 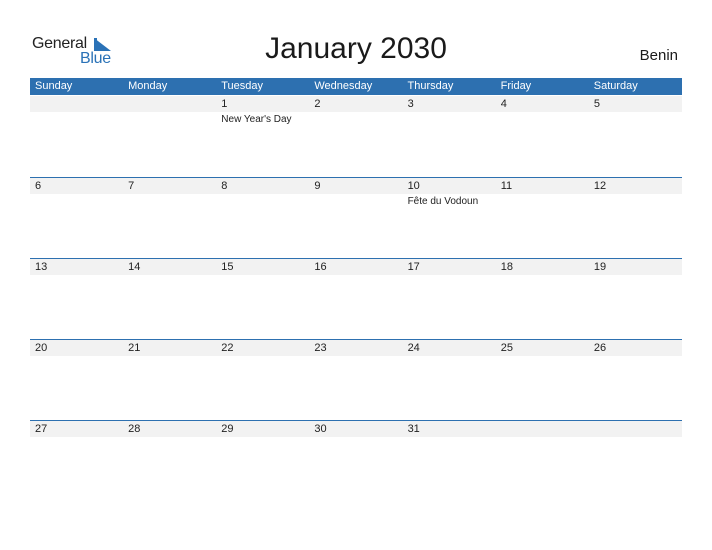 What do you see at coordinates (413, 429) in the screenshot?
I see `day-number: 31` at bounding box center [413, 429].